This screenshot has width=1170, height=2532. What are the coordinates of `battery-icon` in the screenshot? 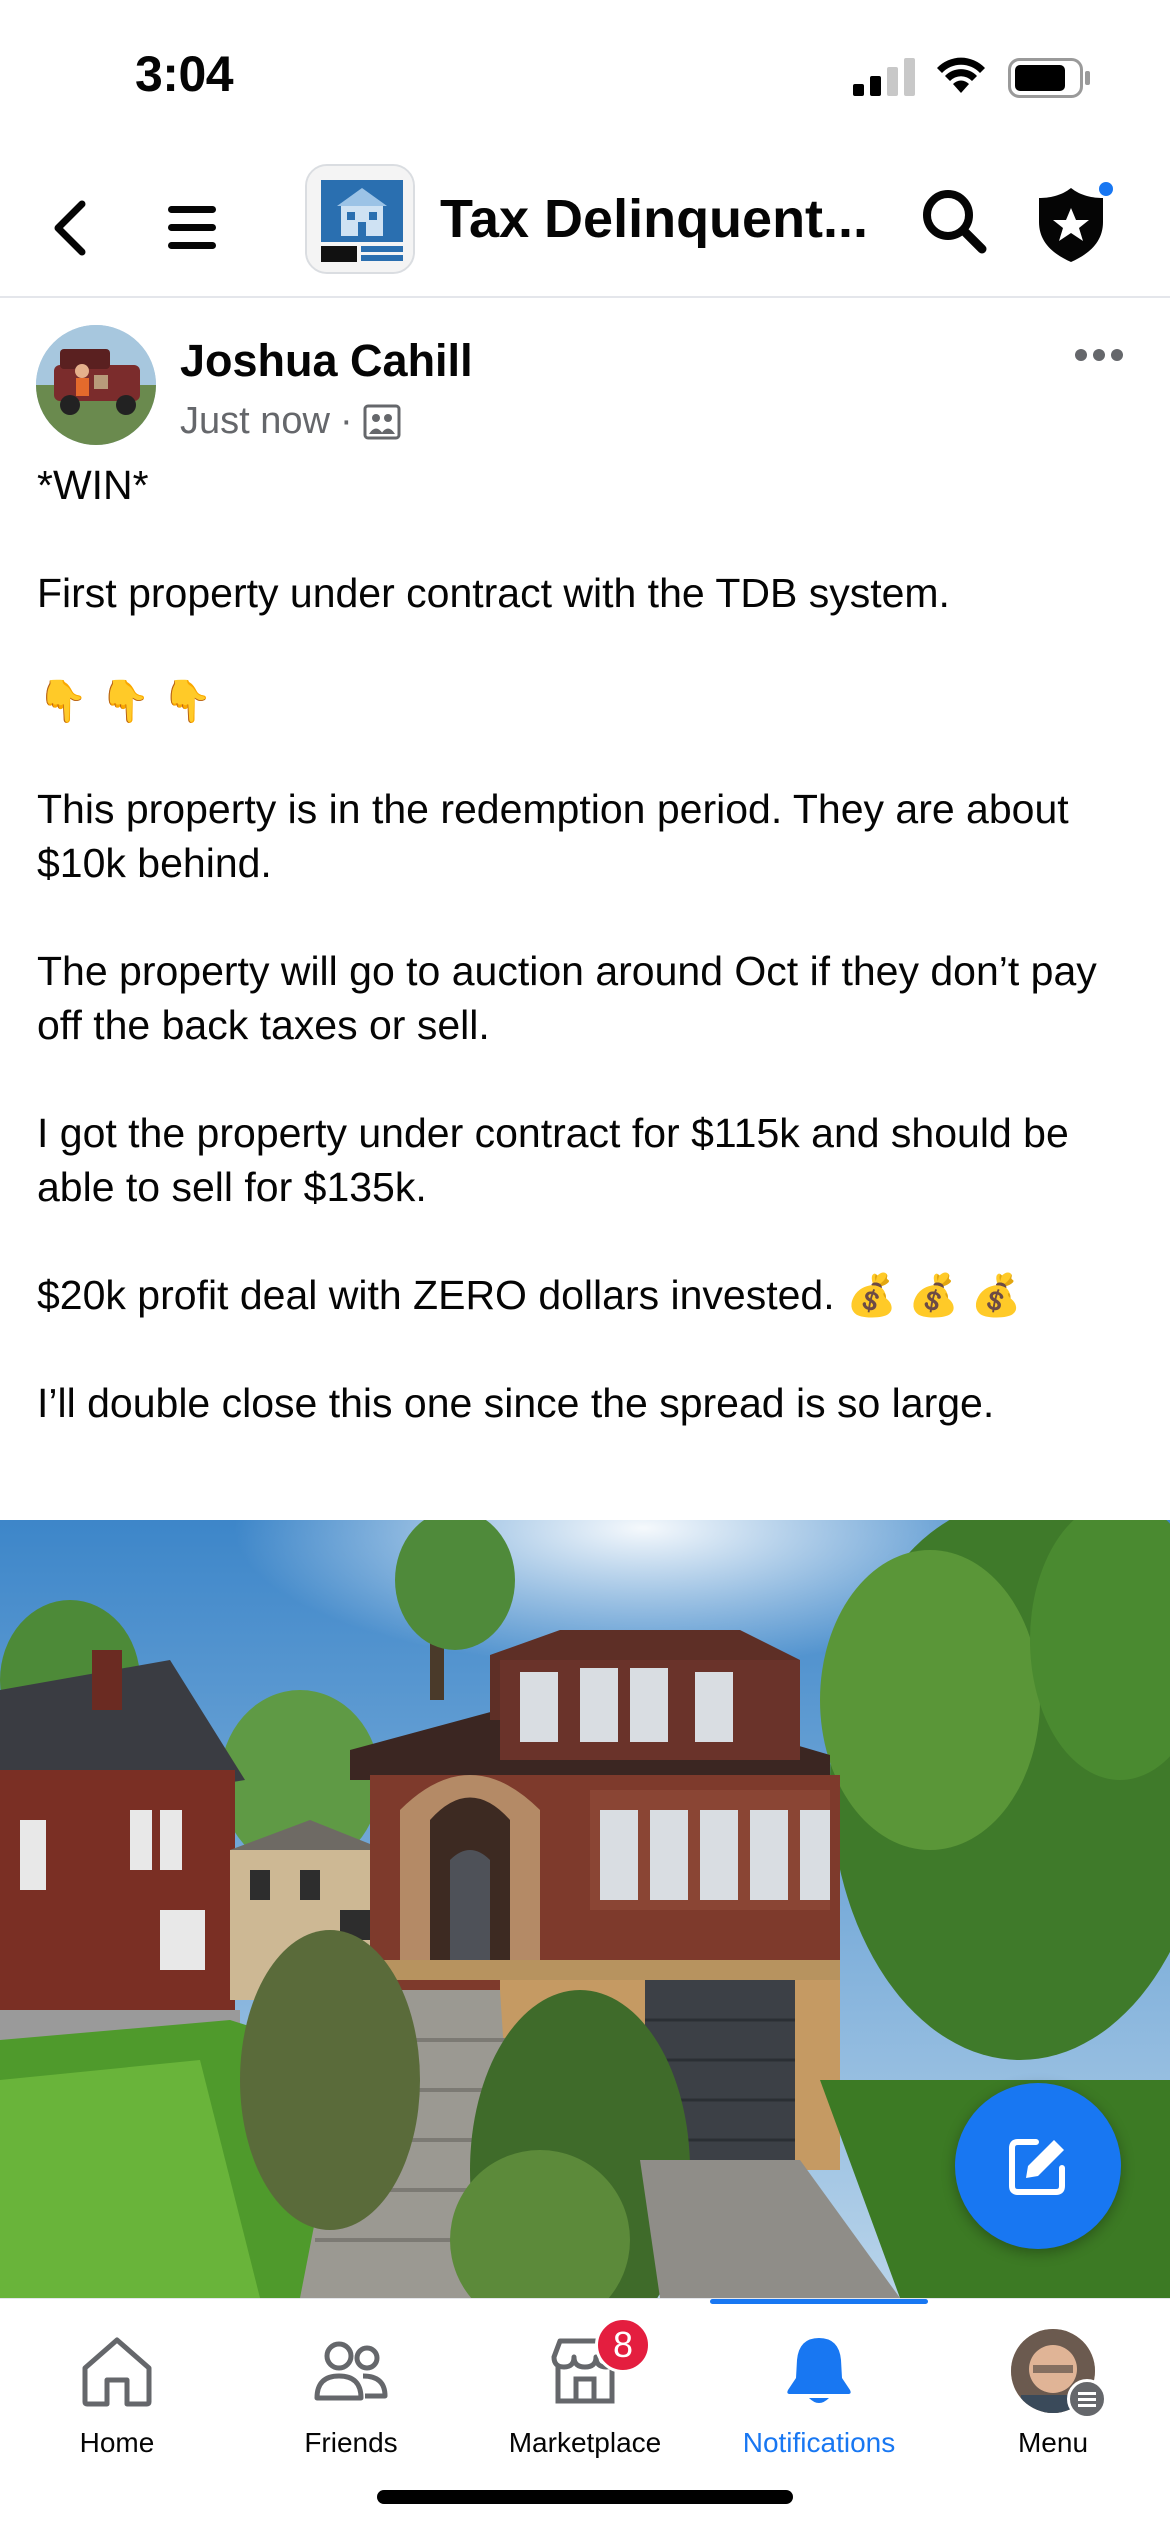 It's located at (1049, 78).